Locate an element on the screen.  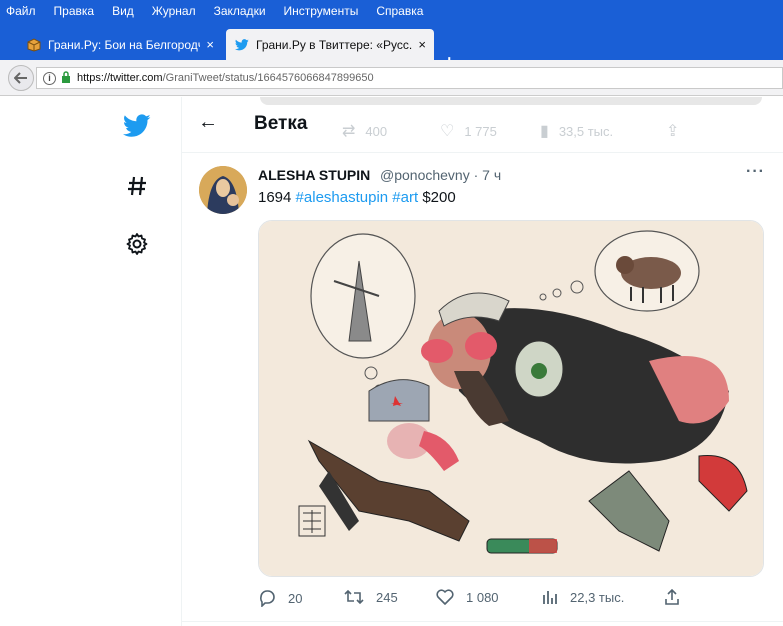
menu-view: Вид is located at coordinates (123, 11).